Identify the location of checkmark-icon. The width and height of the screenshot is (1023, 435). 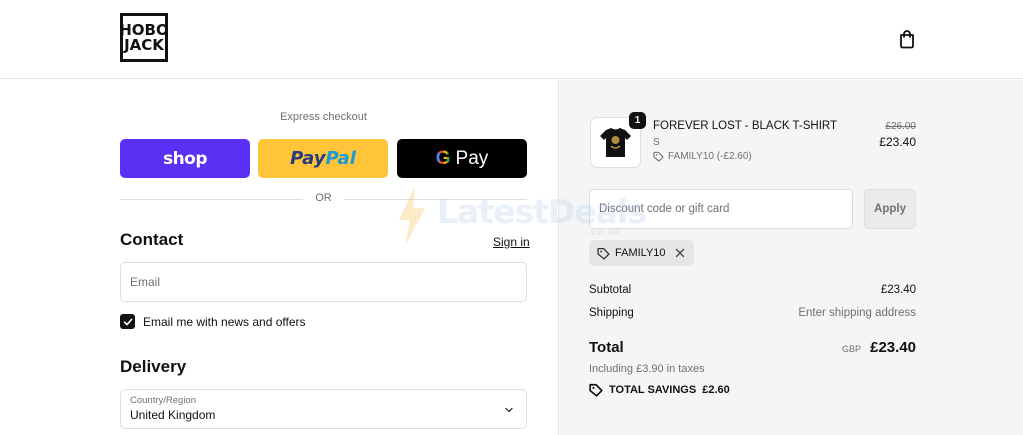
(127, 321).